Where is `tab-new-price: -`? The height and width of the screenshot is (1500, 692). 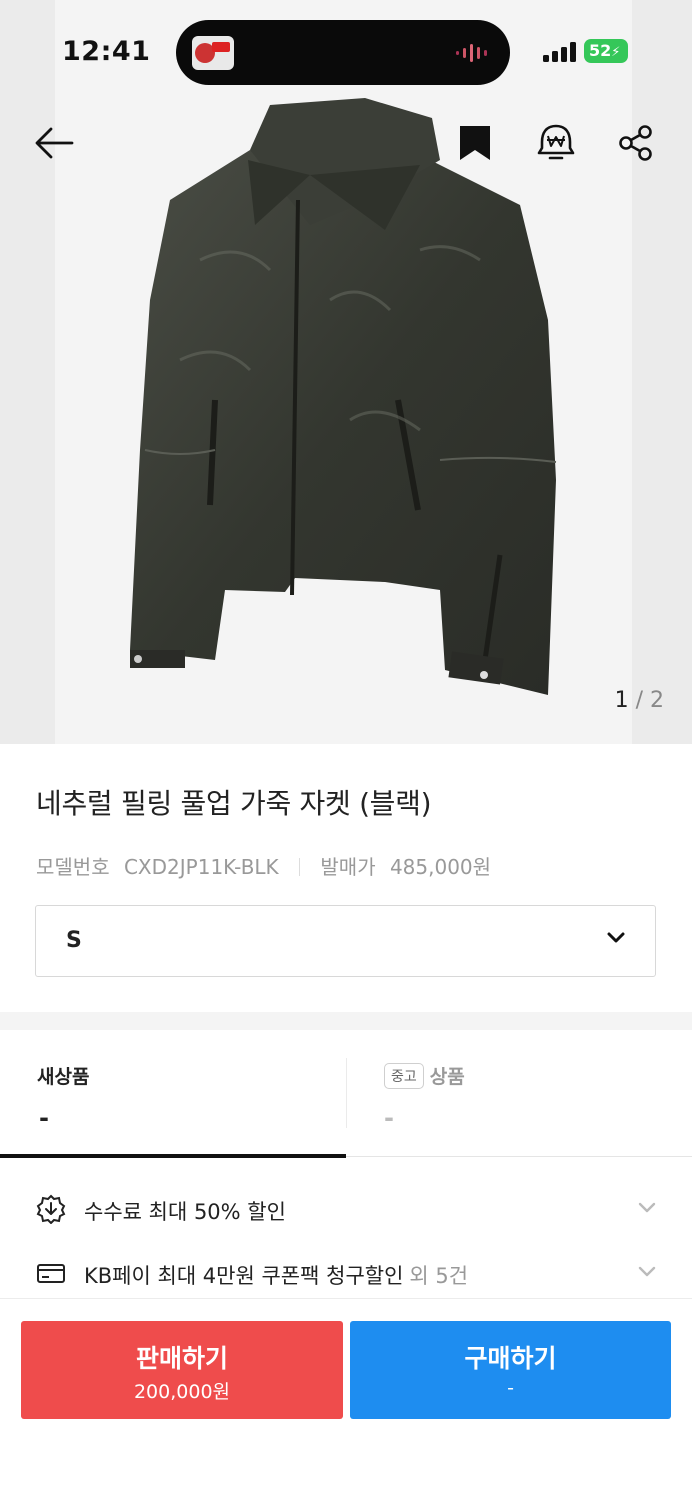 tab-new-price: - is located at coordinates (44, 1118).